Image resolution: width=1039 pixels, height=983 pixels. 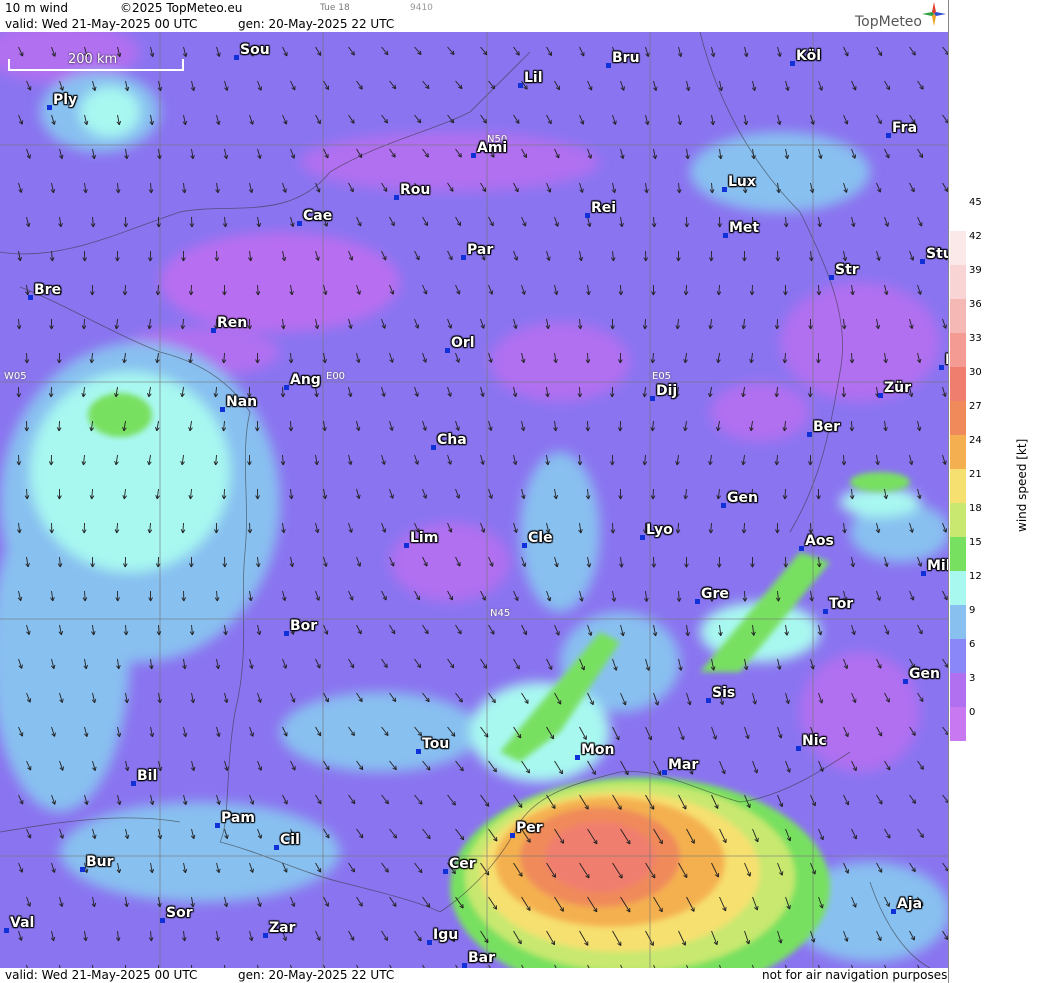 I want to click on compass-logo-icon, so click(x=934, y=14).